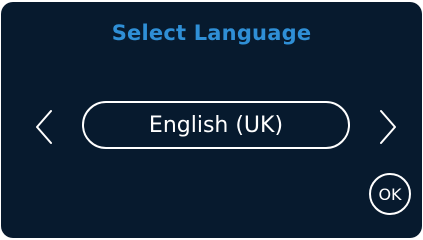  I want to click on language-value: English (UK), so click(216, 125).